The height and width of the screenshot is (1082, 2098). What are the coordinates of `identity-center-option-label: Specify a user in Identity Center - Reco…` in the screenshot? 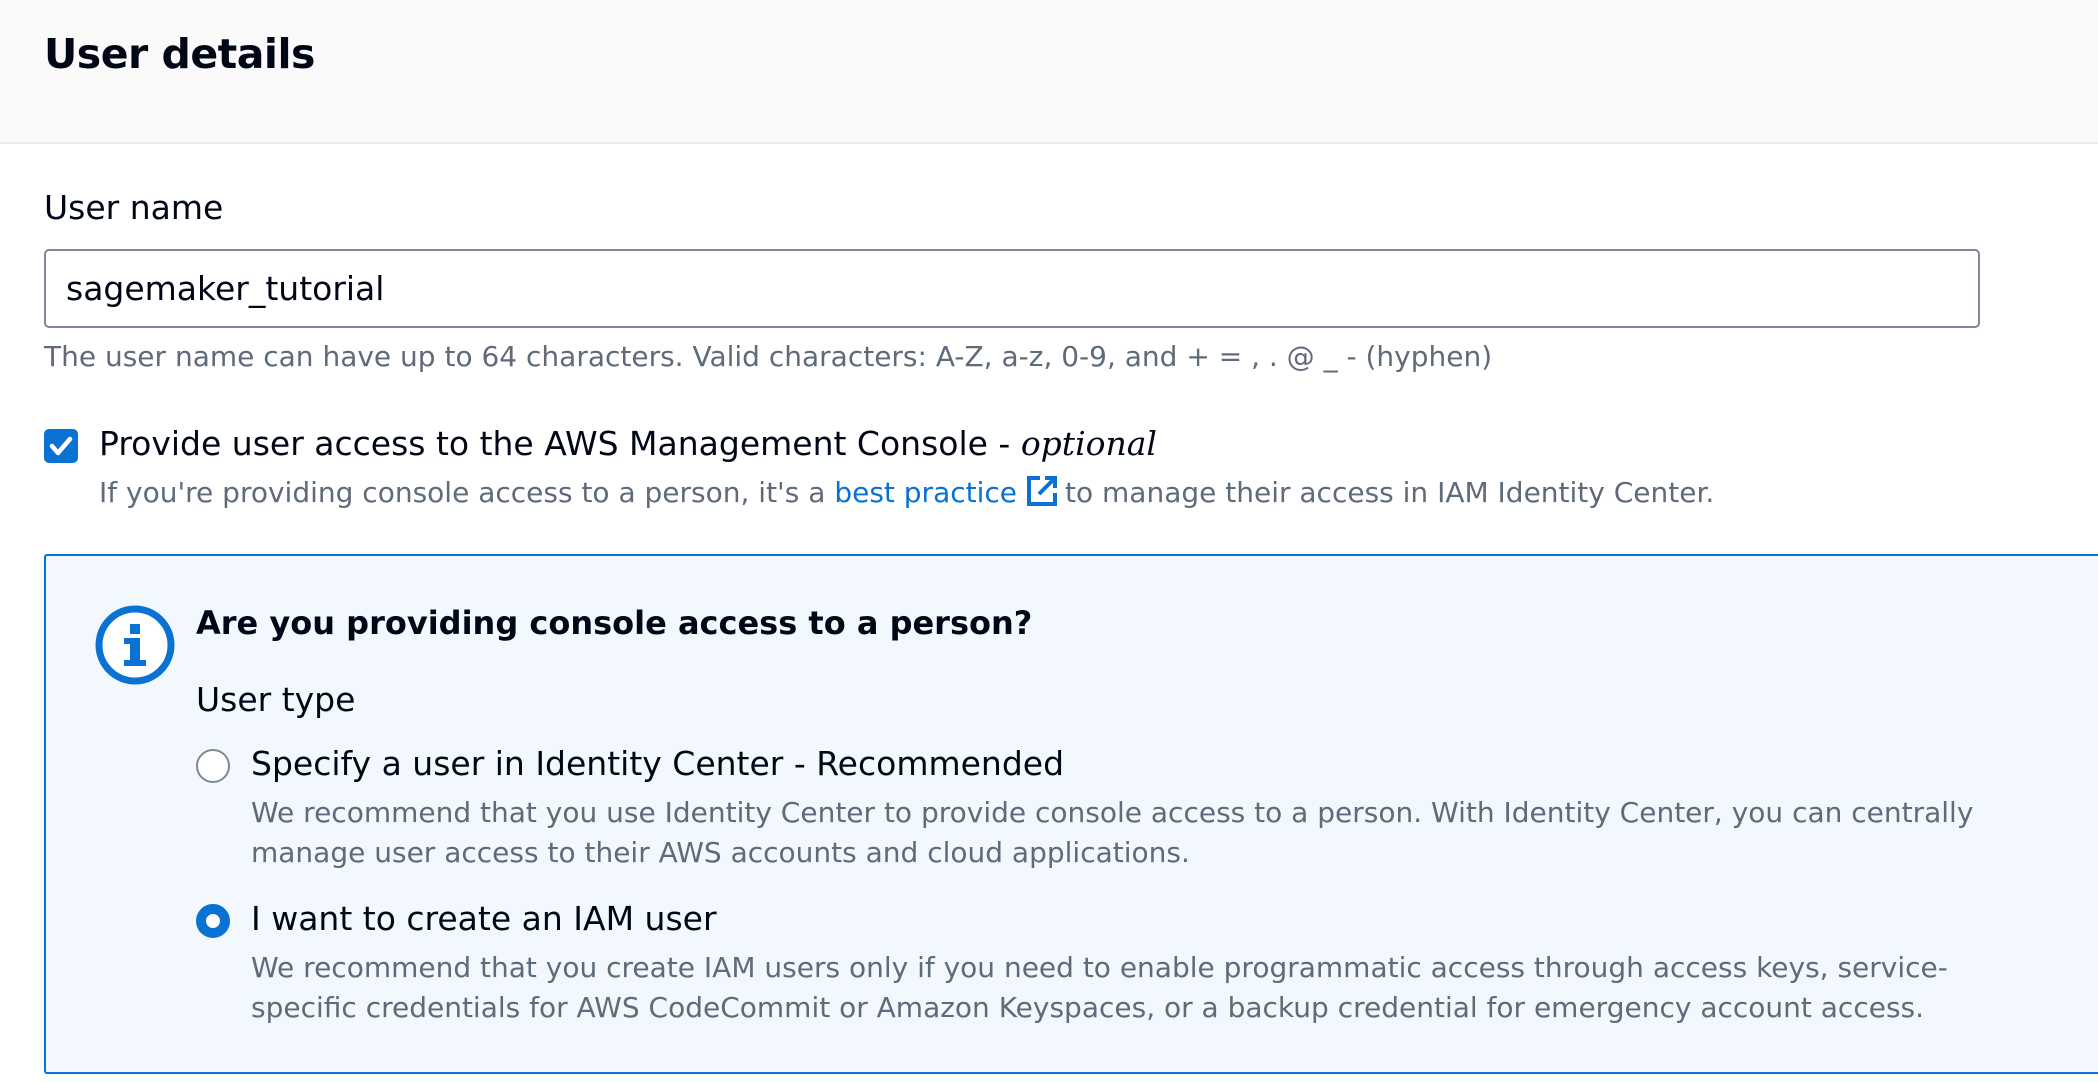 It's located at (657, 763).